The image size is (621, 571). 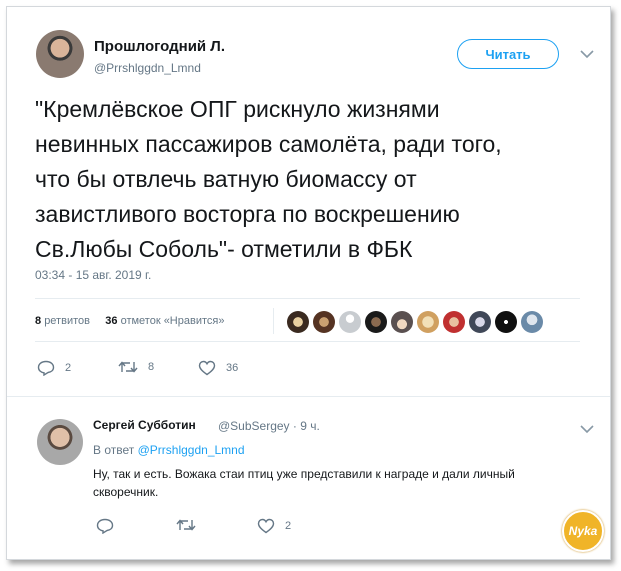 What do you see at coordinates (114, 450) in the screenshot?
I see `replying-prefix: В ответ` at bounding box center [114, 450].